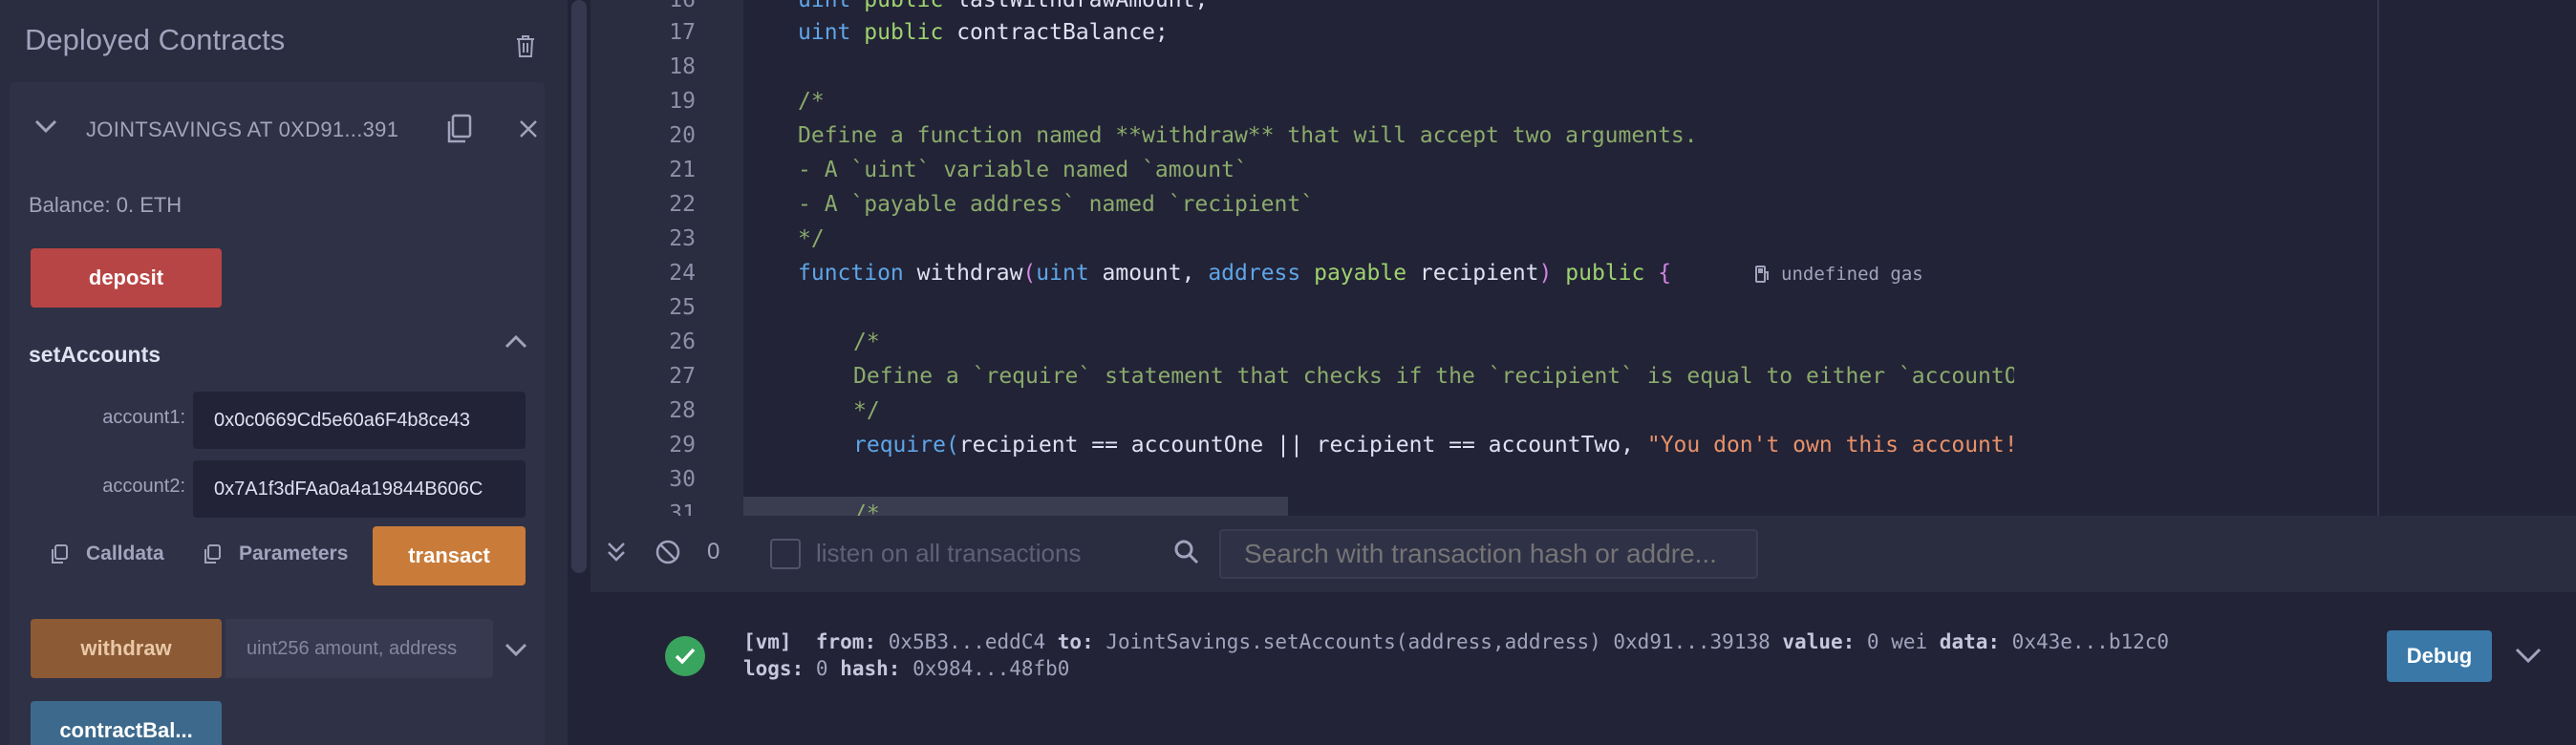 The width and height of the screenshot is (2576, 745). I want to click on listen-label: listen on all transactions, so click(949, 553).